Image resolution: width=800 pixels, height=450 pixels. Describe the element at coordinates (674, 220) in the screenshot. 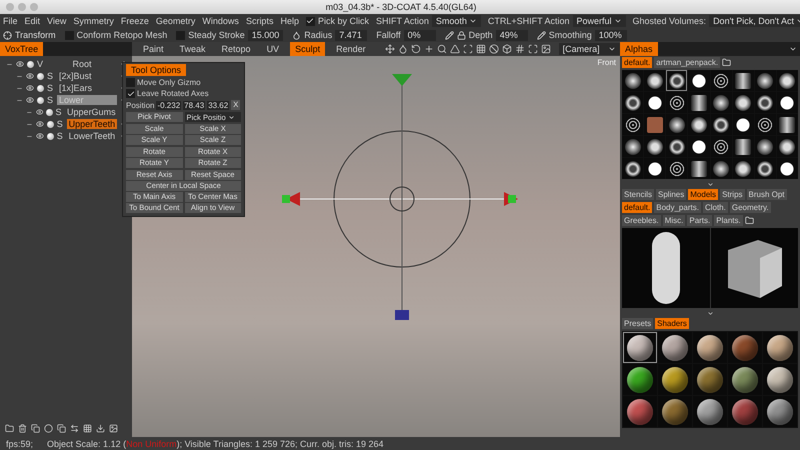

I see `model-set-tab: Misc.` at that location.